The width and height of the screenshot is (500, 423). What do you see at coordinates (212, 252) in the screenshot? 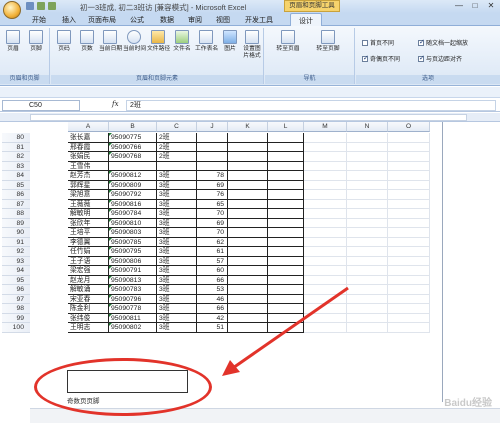
I see `cell-score: 61` at bounding box center [212, 252].